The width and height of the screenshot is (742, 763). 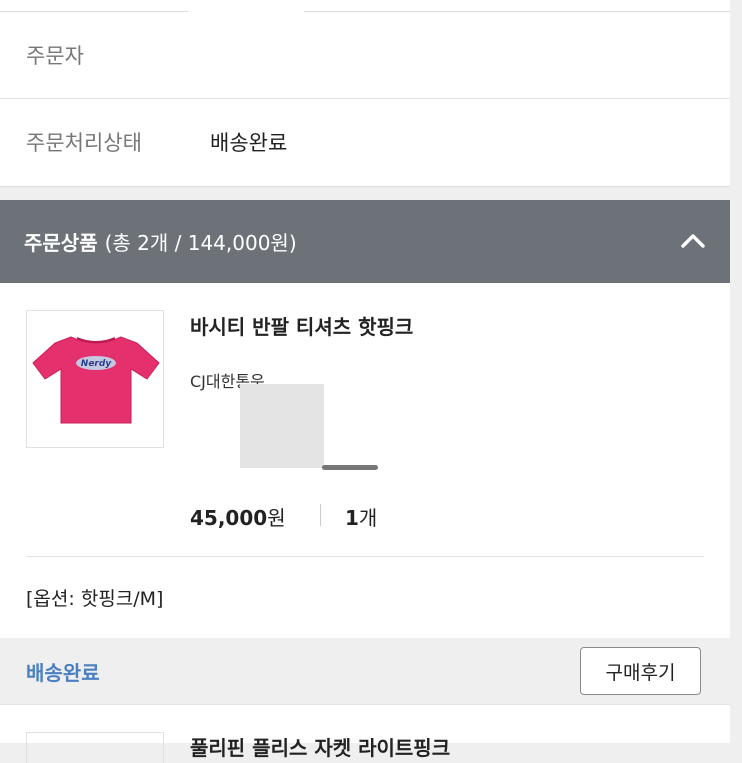 What do you see at coordinates (365, 241) in the screenshot?
I see `order-items-header: 주문상품 (총 2개 / 144,000원)` at bounding box center [365, 241].